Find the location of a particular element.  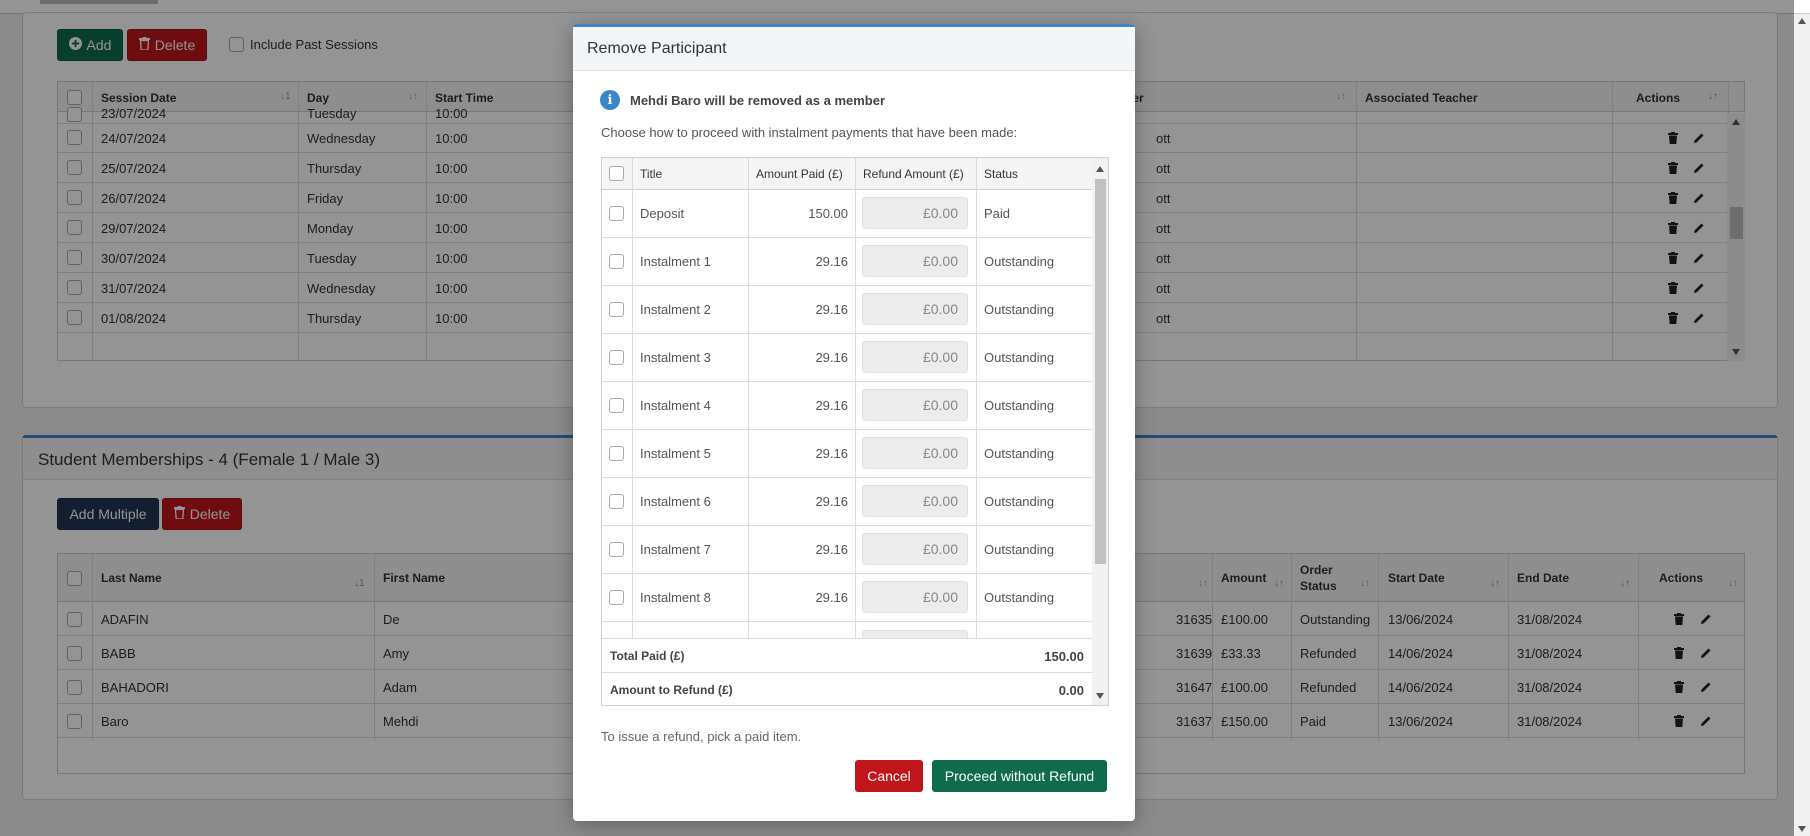

partial-row is located at coordinates (847, 630).